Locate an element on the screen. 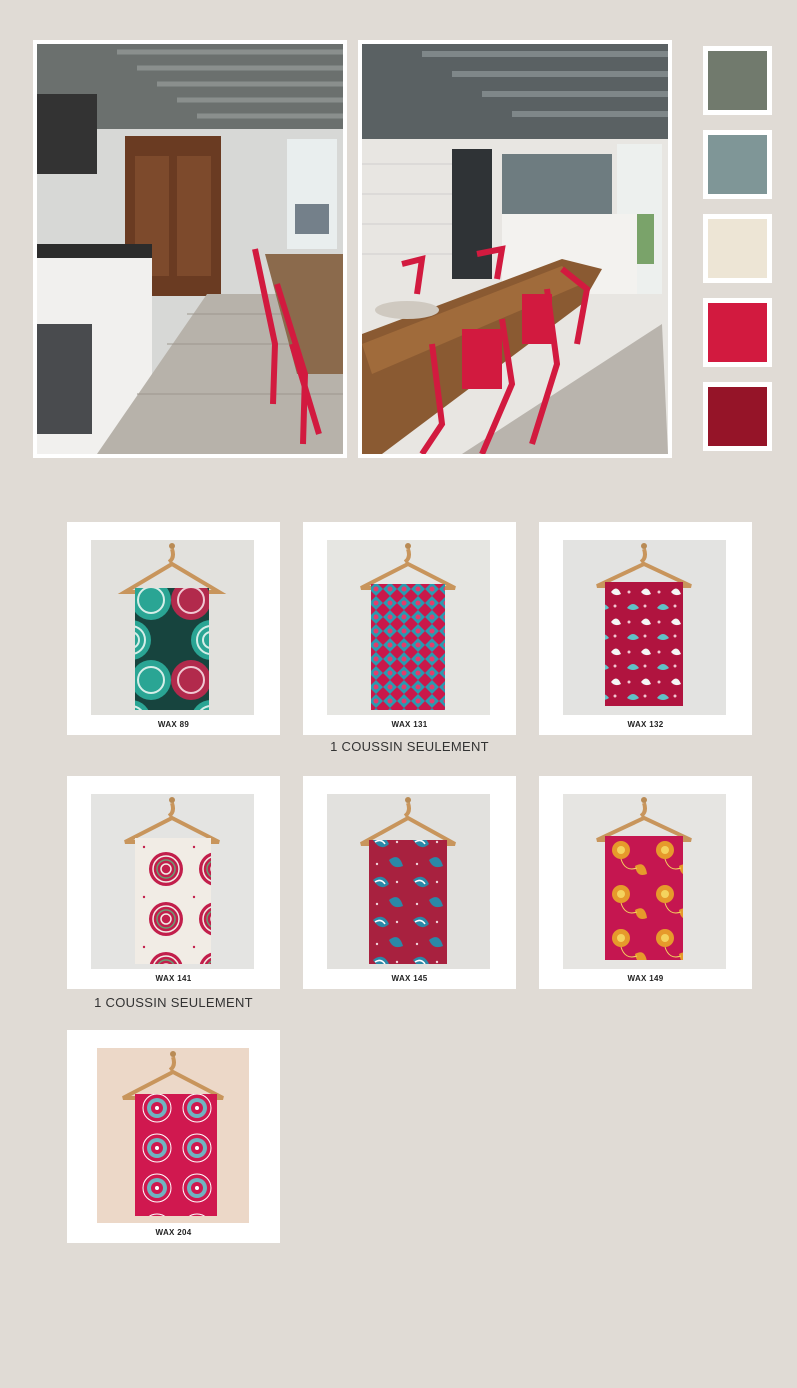 The image size is (797, 1388). fabric-card-wax-204: WAX 204 is located at coordinates (173, 1136).